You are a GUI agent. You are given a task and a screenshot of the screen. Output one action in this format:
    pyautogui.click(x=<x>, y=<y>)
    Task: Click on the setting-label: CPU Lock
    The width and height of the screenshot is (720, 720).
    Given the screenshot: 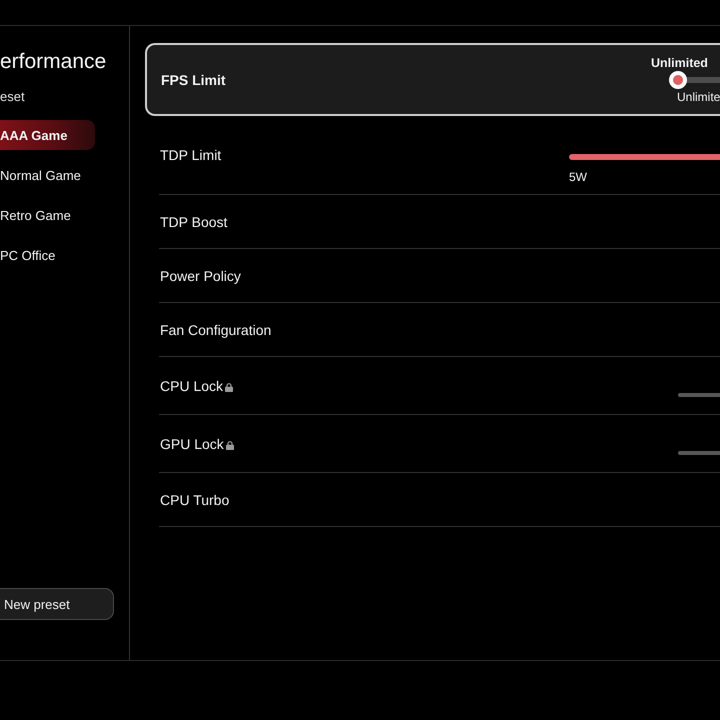 What is the action you would take?
    pyautogui.click(x=192, y=386)
    